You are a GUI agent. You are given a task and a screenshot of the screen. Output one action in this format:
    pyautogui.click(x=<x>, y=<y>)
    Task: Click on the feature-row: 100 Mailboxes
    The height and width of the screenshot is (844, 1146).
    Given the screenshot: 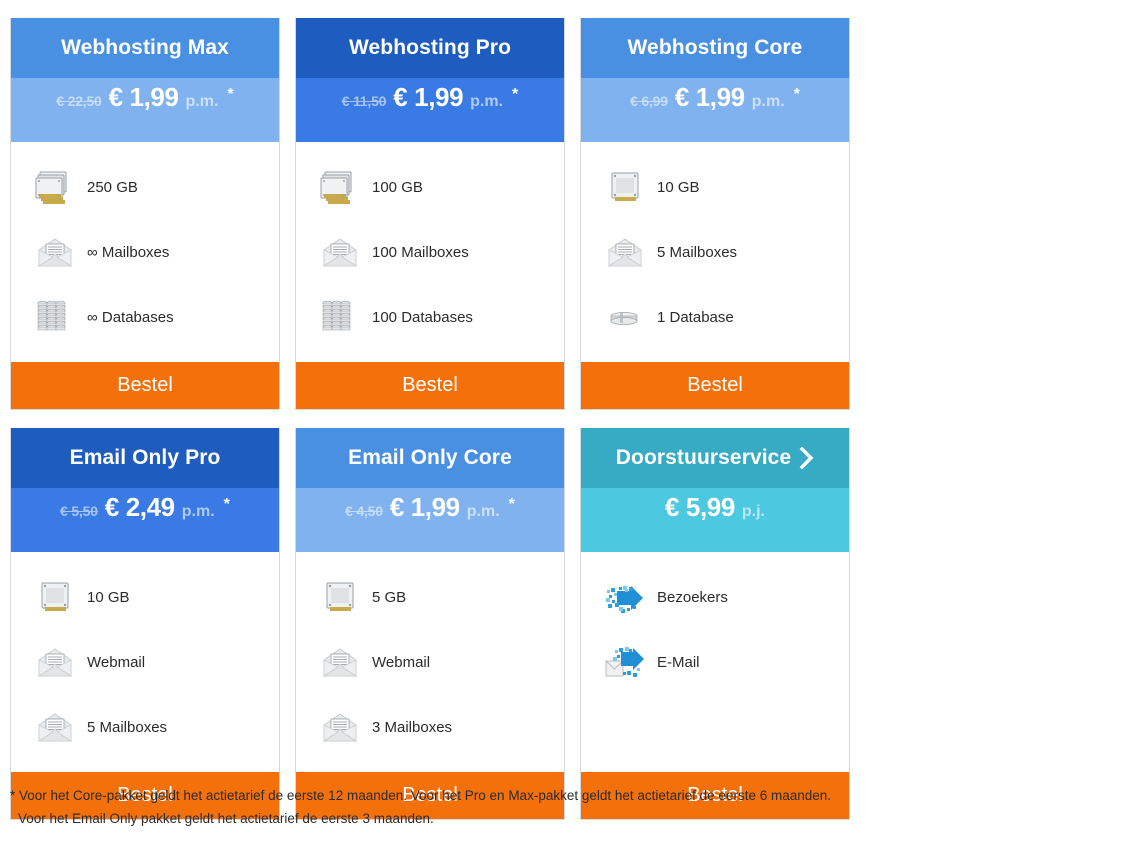 What is the action you would take?
    pyautogui.click(x=430, y=252)
    